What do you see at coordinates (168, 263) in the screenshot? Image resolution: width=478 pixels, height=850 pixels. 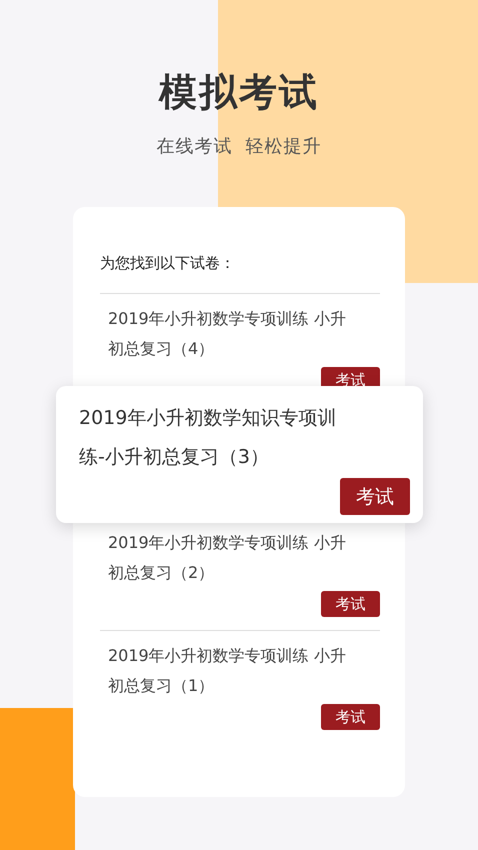 I see `results-heading: 为您找到以下试卷：` at bounding box center [168, 263].